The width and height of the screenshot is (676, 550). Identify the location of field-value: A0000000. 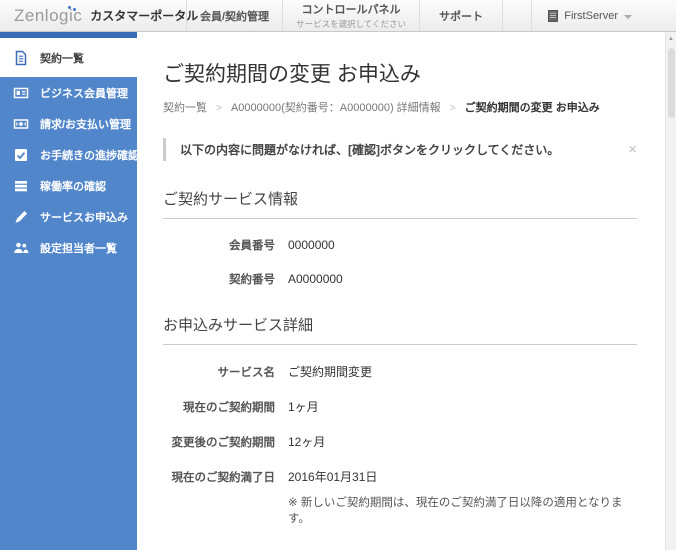
(315, 279).